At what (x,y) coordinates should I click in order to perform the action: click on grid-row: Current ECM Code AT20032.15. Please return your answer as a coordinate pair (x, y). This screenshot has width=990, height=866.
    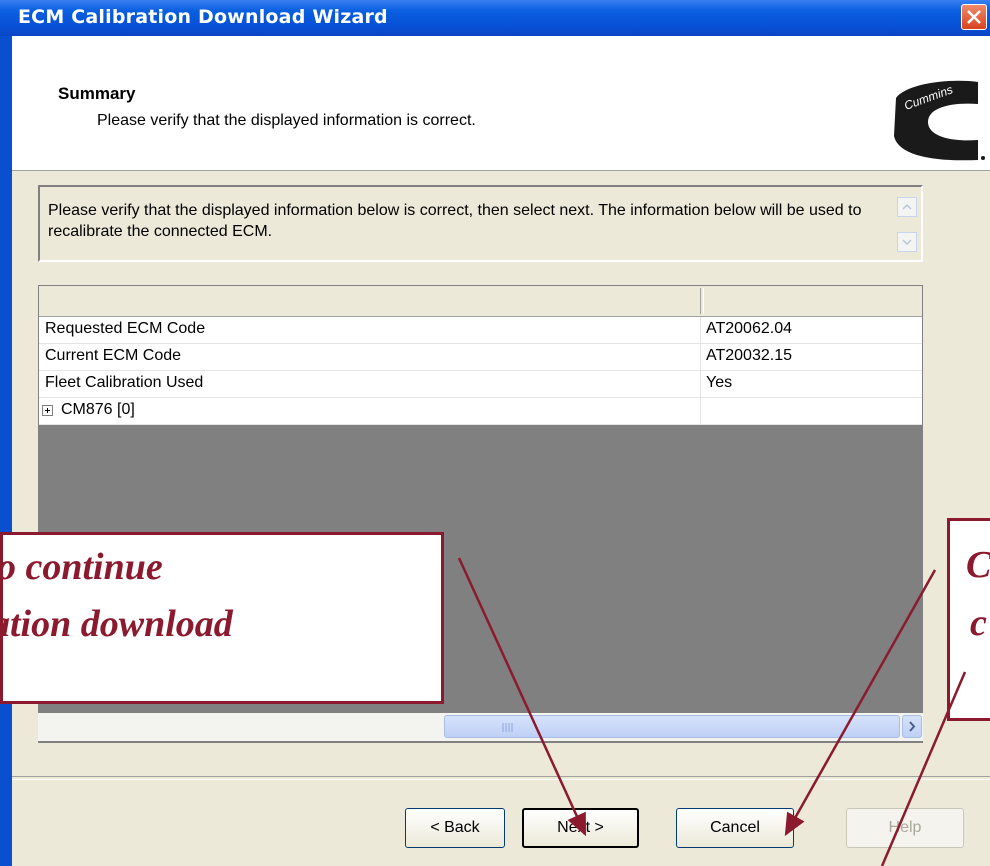
    Looking at the image, I should click on (480, 357).